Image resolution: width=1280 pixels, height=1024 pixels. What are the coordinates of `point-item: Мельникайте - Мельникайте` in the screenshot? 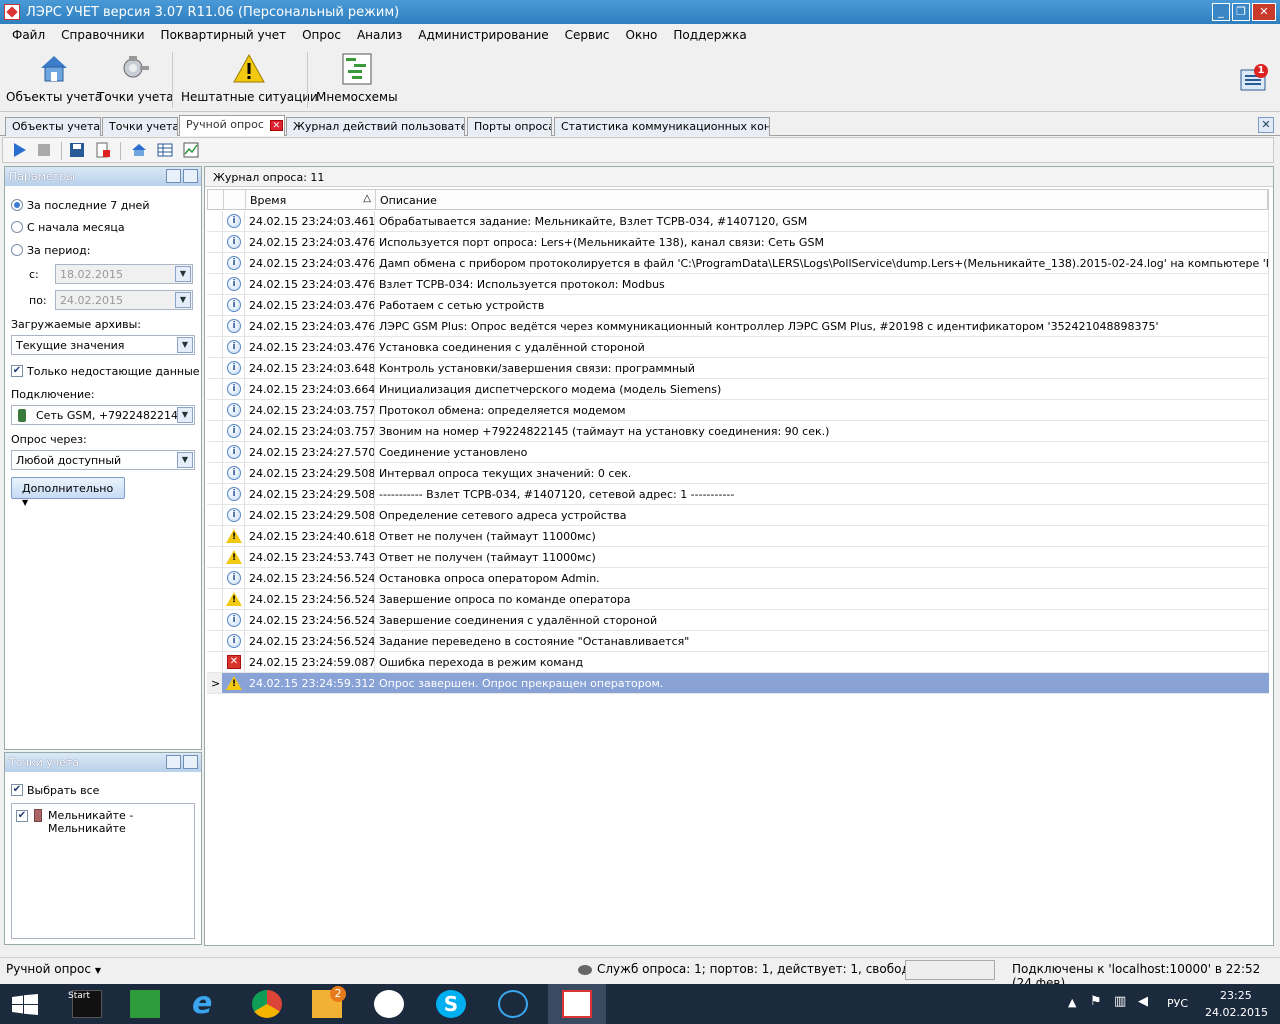 It's located at (121, 822).